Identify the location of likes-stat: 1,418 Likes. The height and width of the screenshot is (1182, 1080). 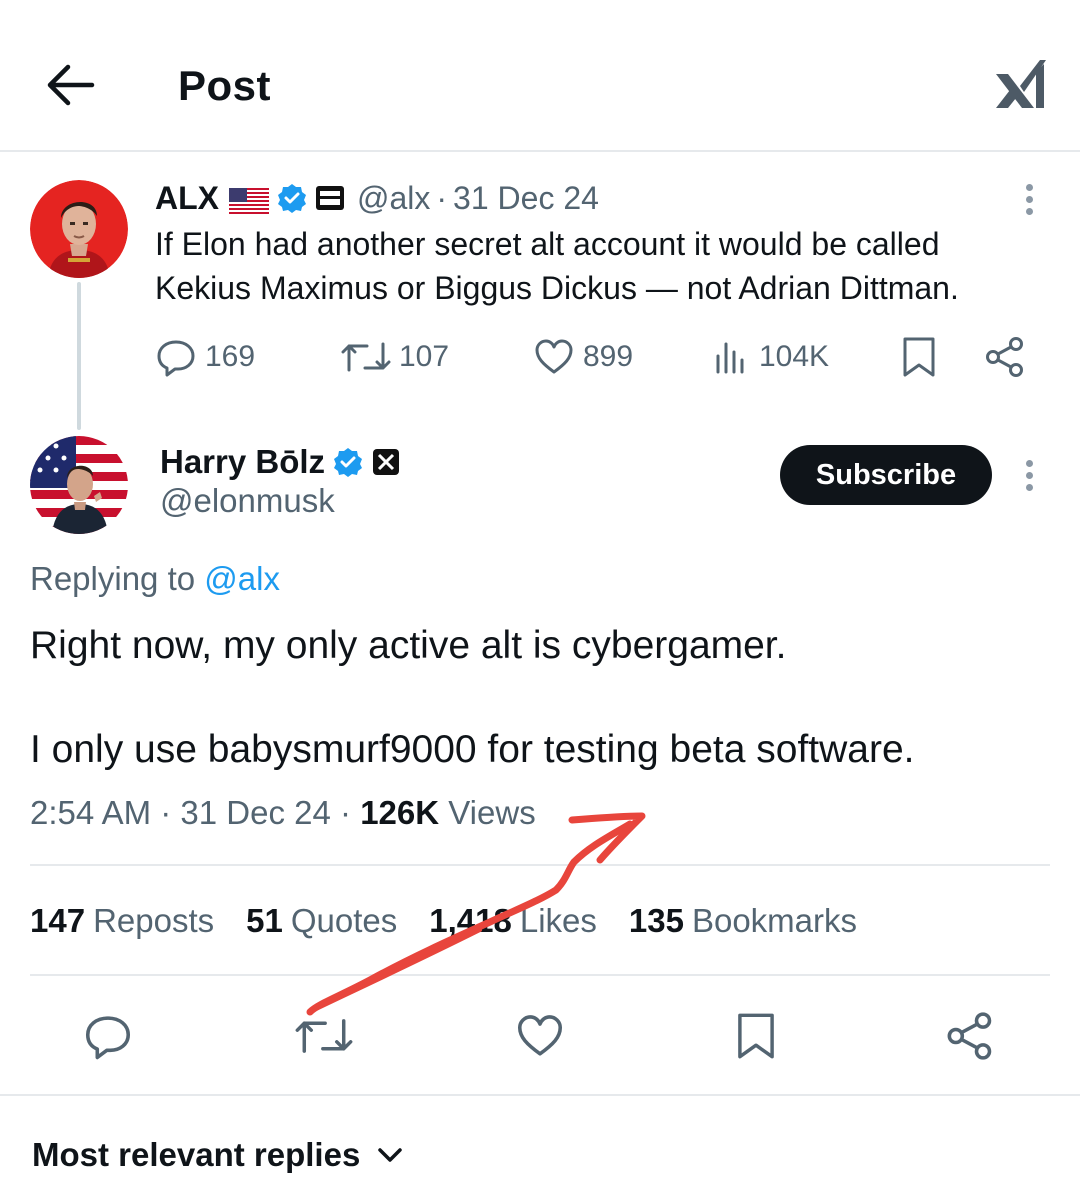
(513, 921).